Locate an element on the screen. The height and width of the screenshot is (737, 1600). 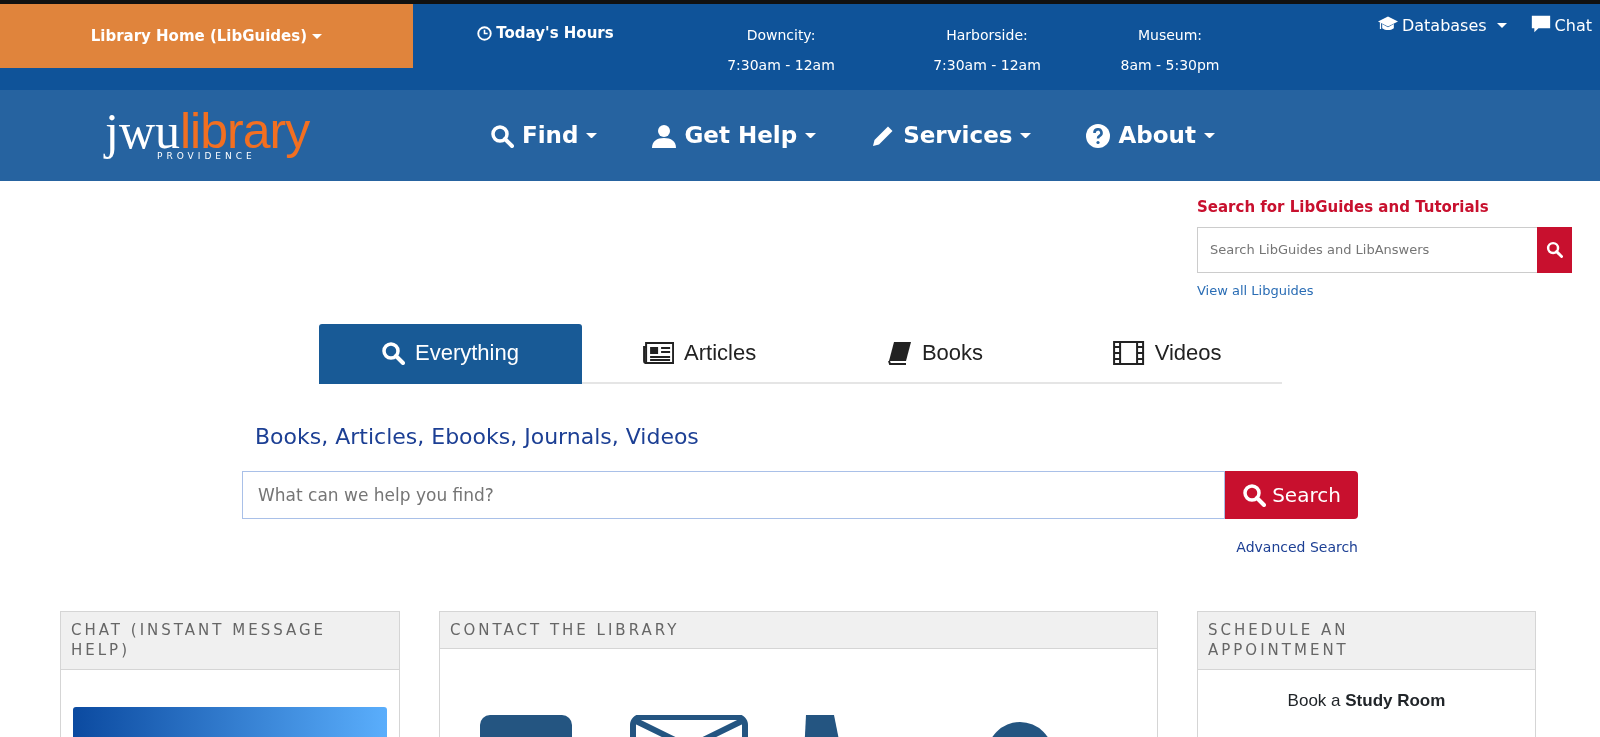
hours-heading: Today's Hours is located at coordinates (545, 33).